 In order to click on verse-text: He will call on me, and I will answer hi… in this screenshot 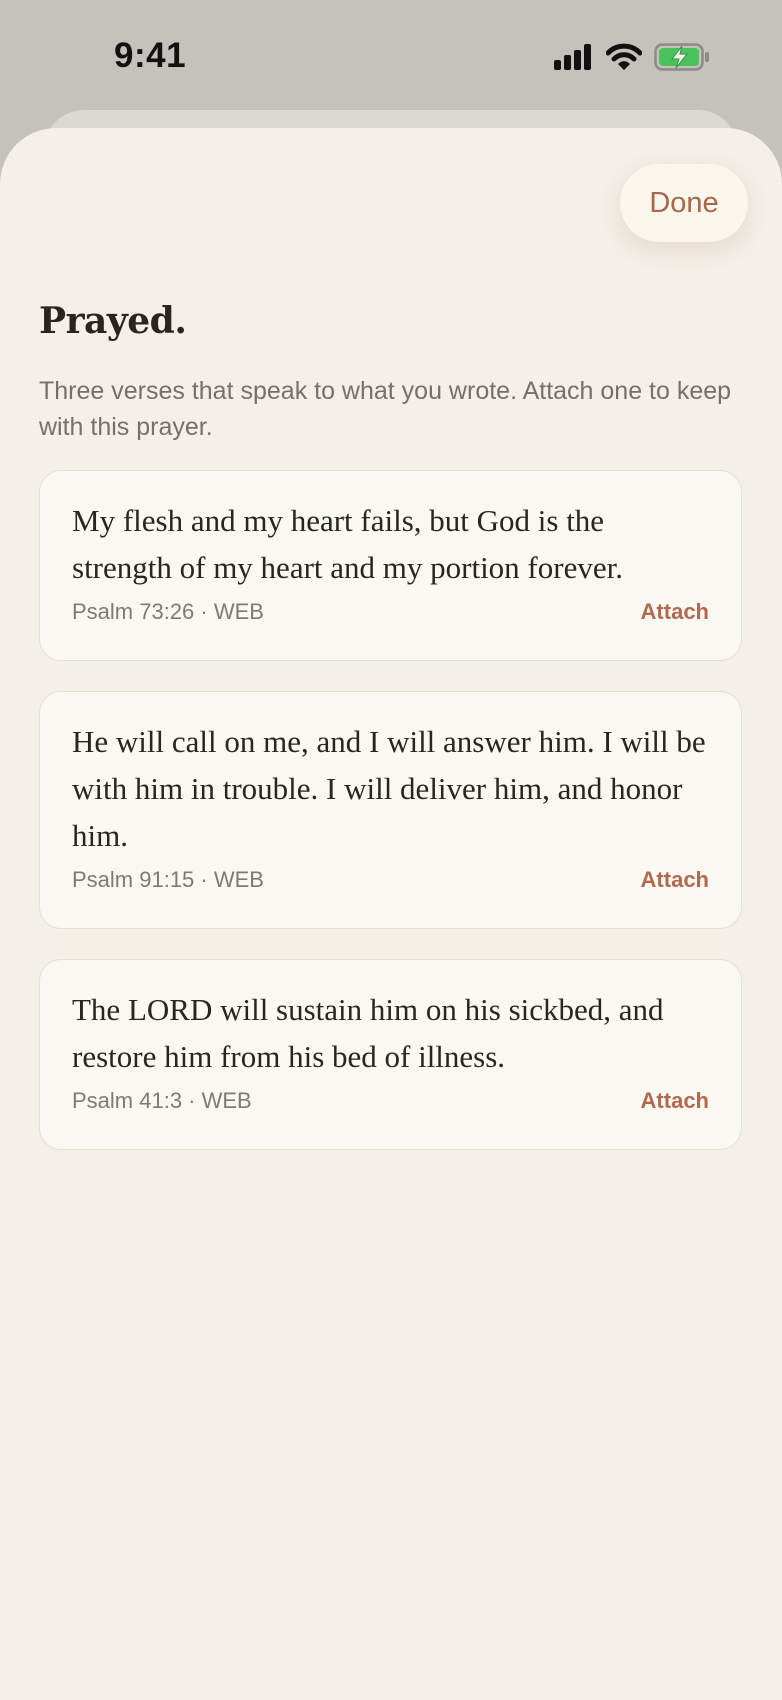, I will do `click(389, 788)`.